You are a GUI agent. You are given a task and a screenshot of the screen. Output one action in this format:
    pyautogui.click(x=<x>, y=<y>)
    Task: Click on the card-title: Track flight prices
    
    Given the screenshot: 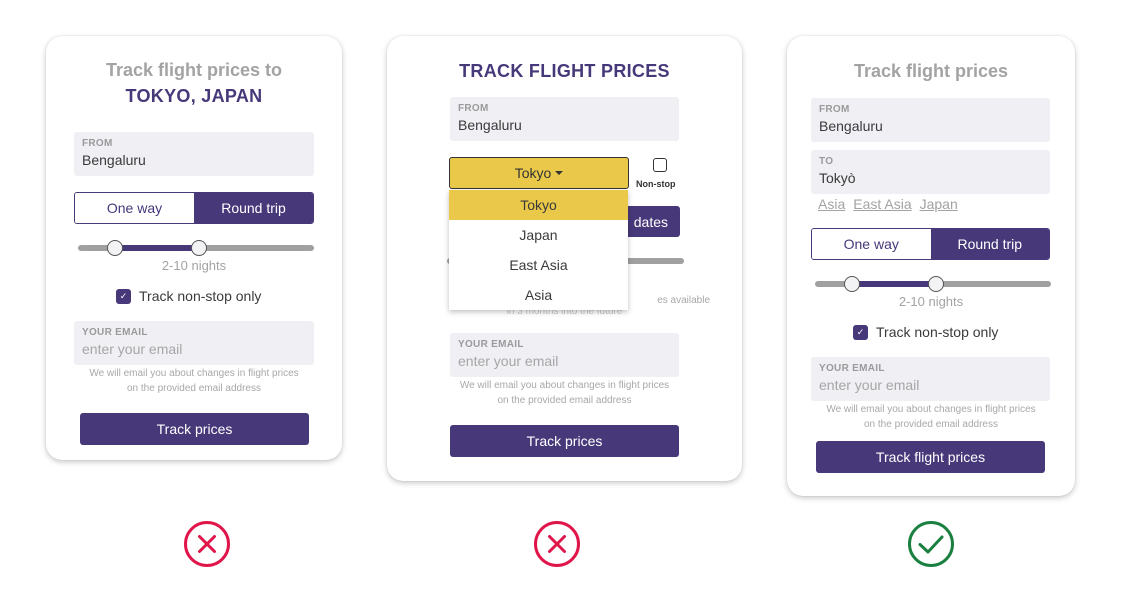 What is the action you would take?
    pyautogui.click(x=931, y=71)
    